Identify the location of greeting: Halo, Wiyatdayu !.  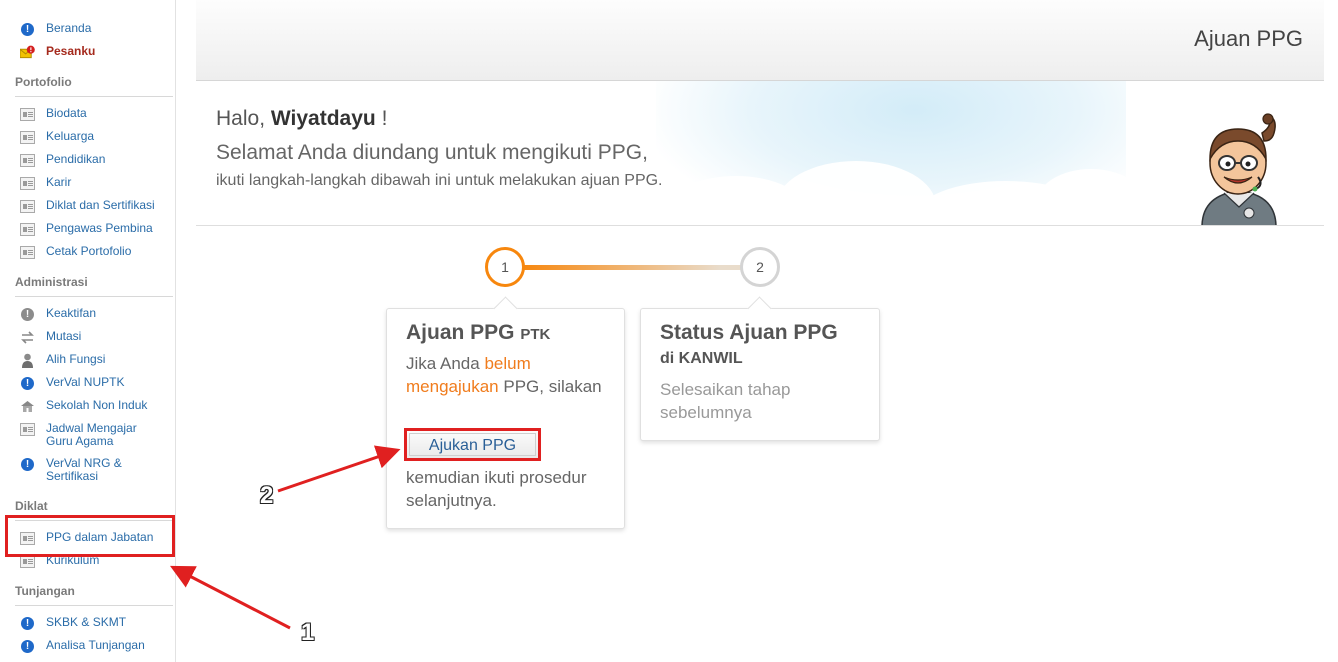
(301, 119).